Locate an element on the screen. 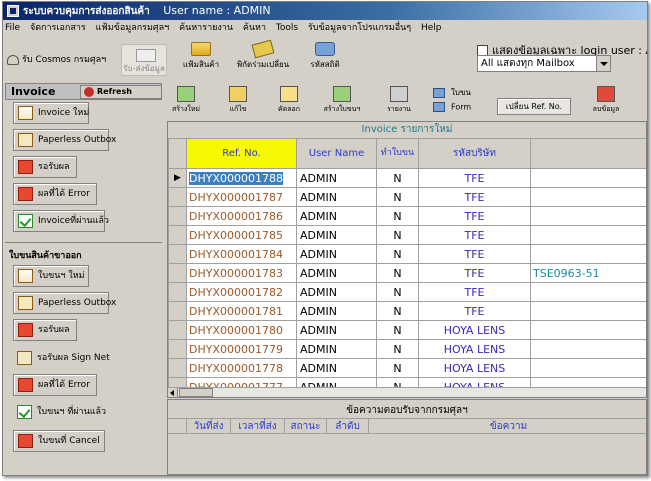 This screenshot has height=481, width=651. export-outbox-button: Paperless Outbox is located at coordinates (64, 303).